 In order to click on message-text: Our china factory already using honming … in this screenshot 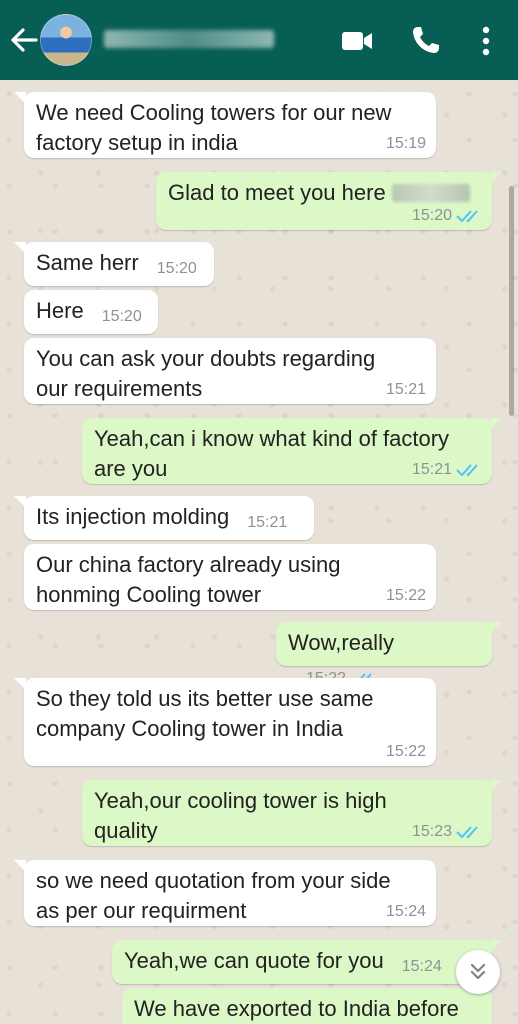, I will do `click(188, 579)`.